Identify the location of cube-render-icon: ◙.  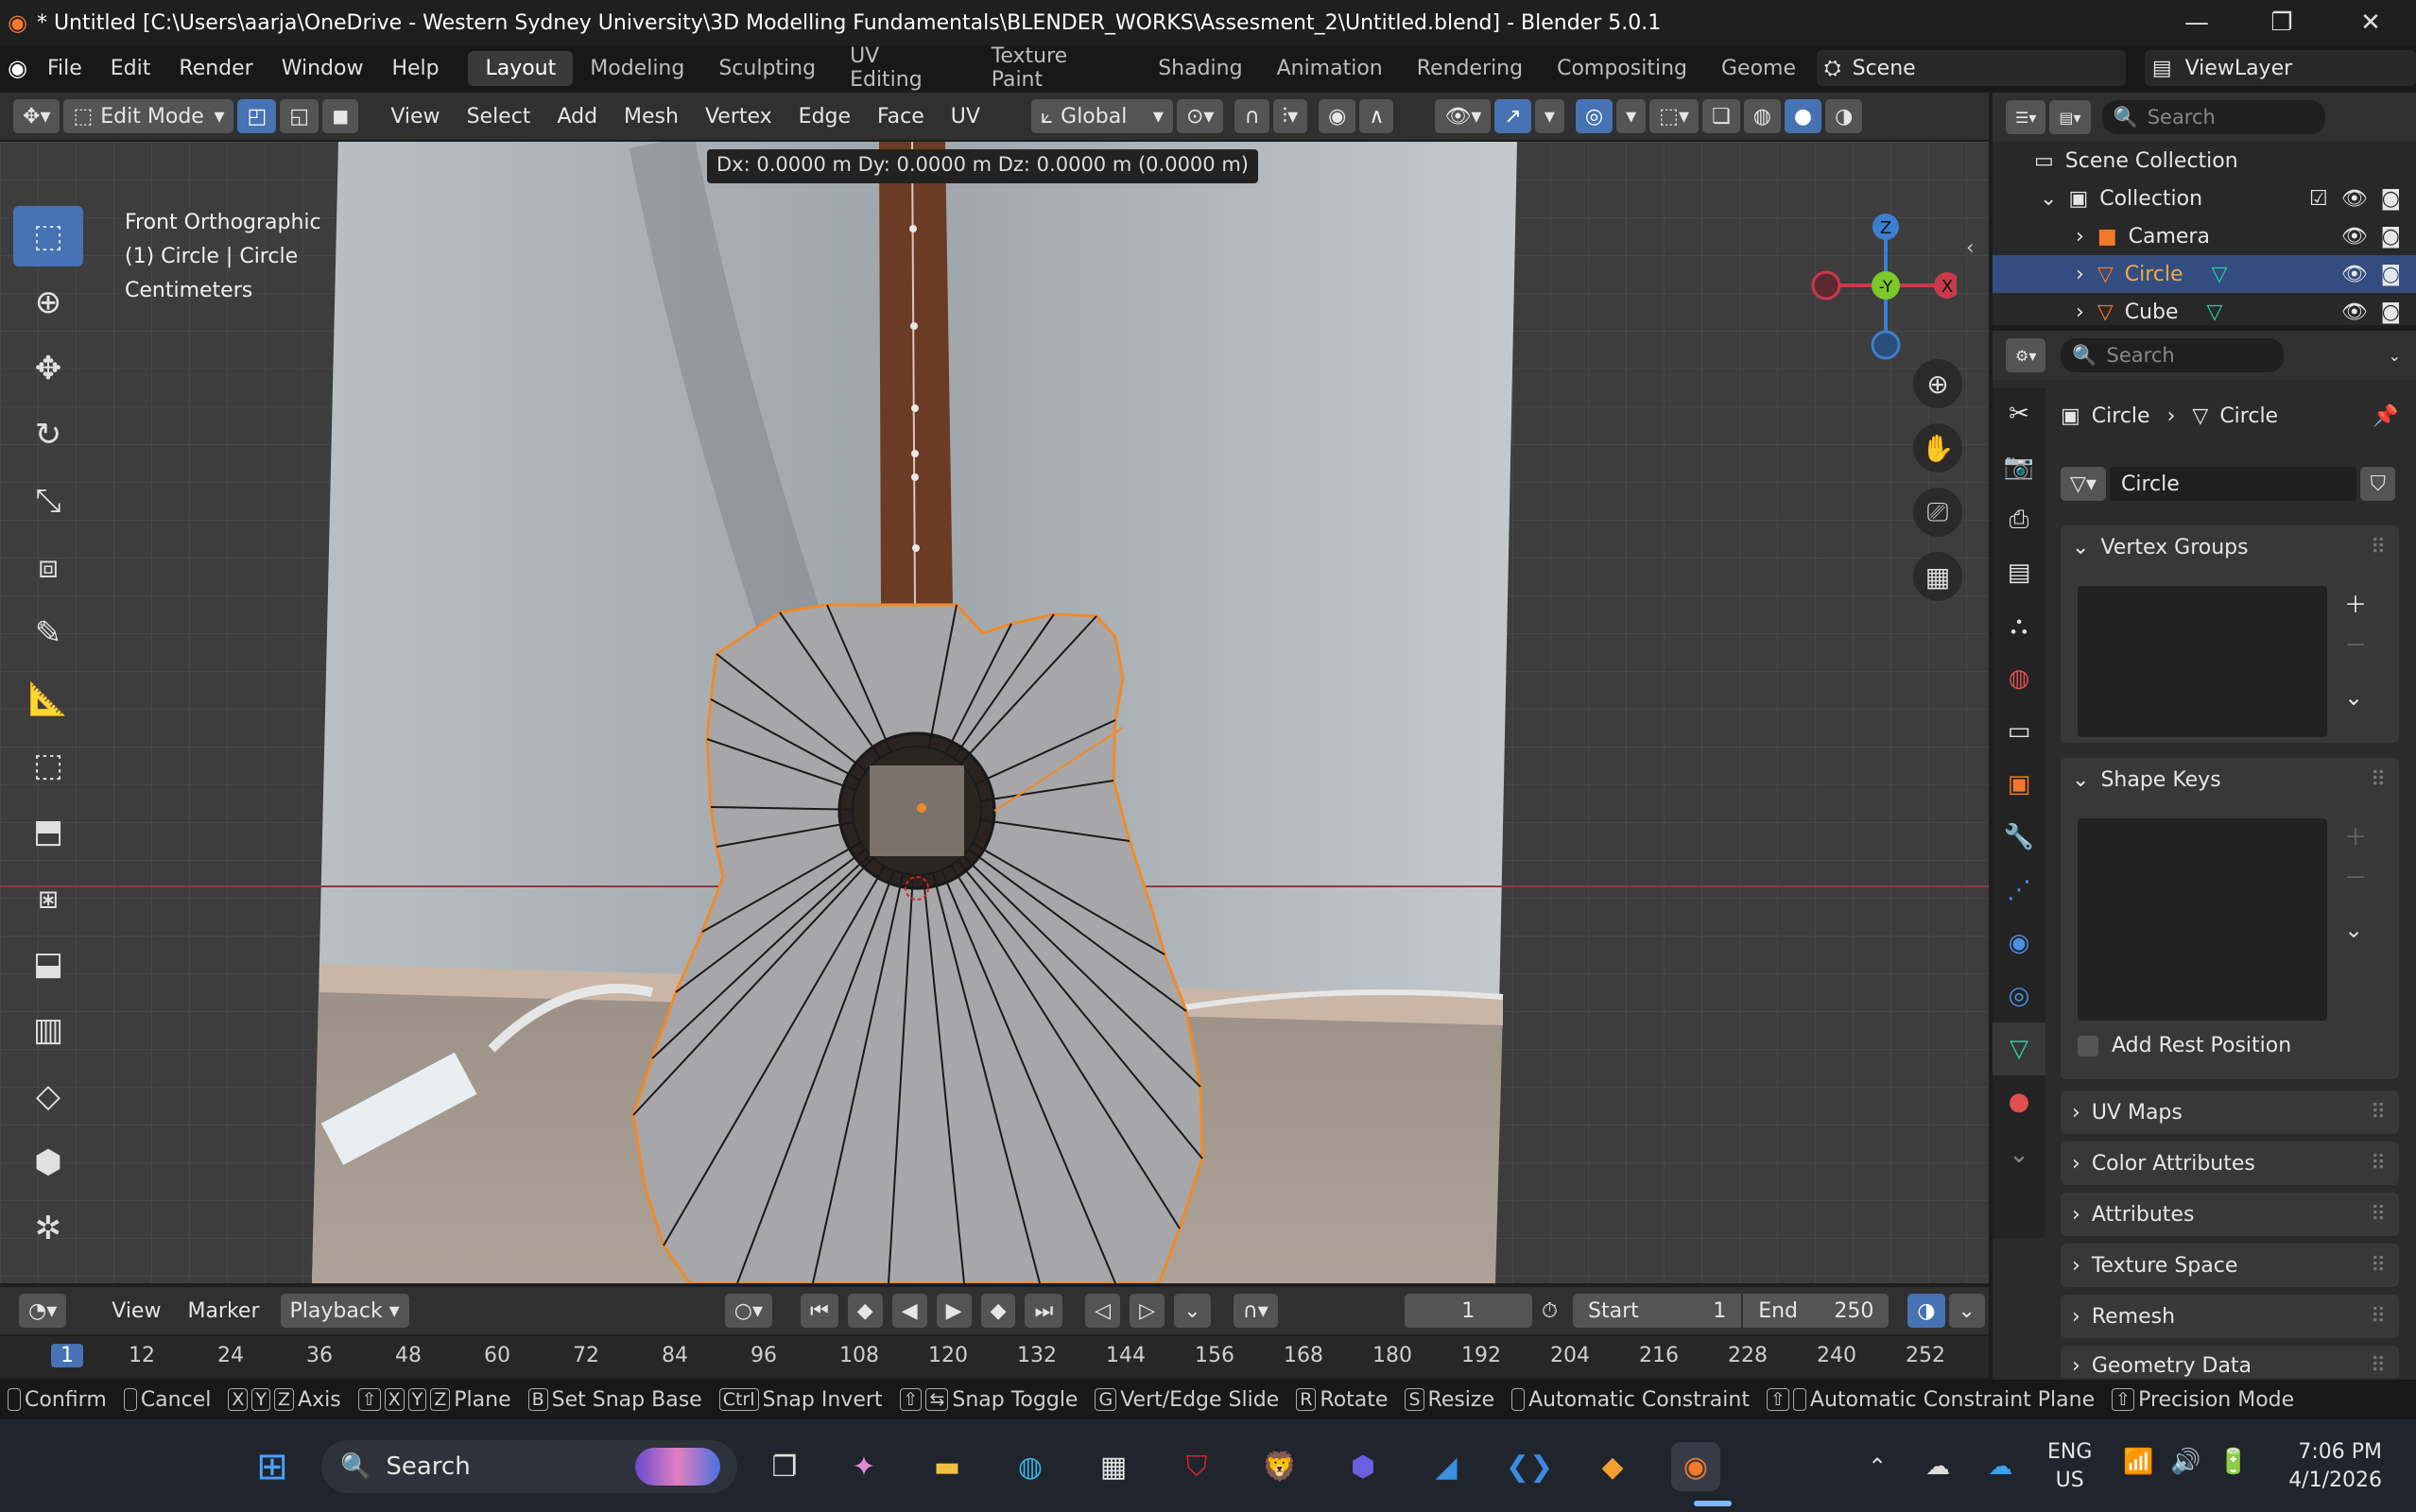
(2391, 312).